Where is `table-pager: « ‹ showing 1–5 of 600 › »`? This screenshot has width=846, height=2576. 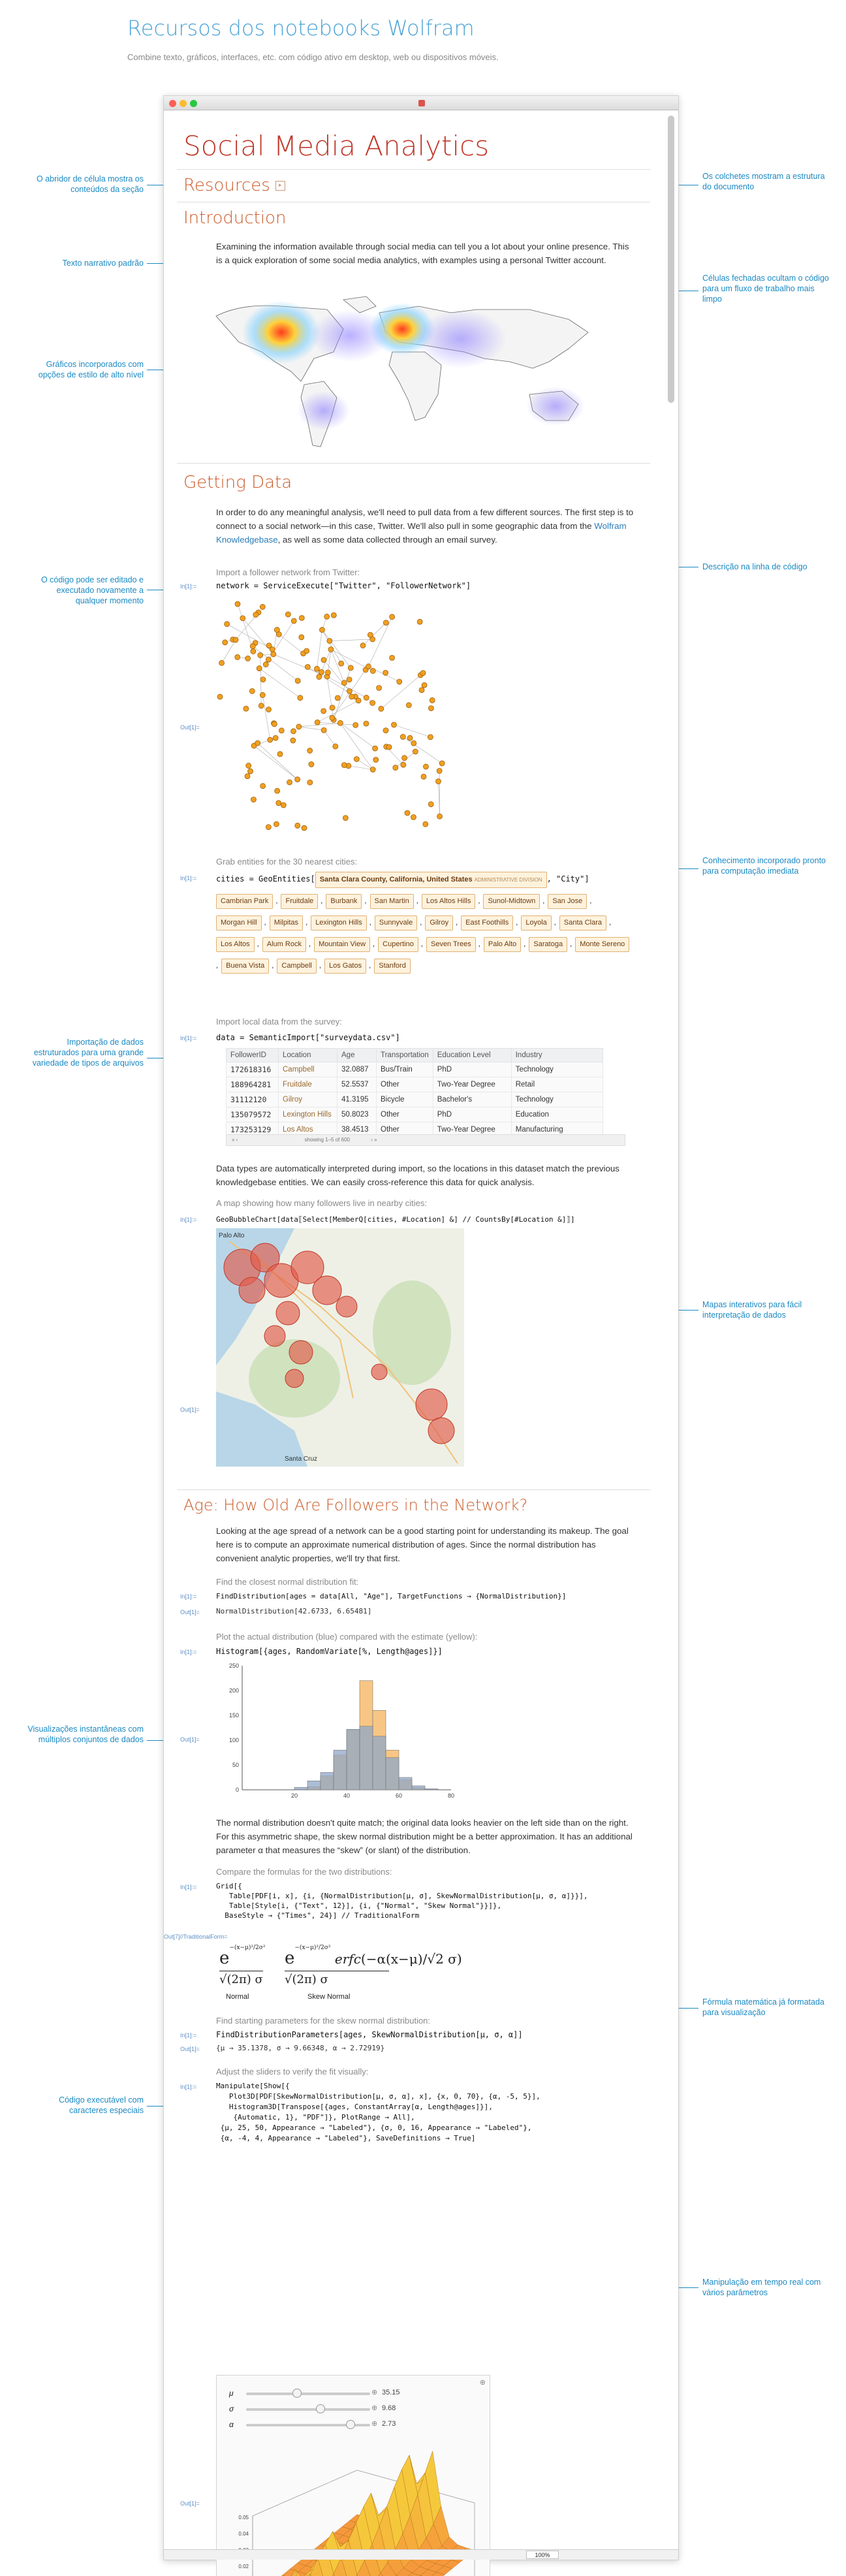
table-pager: « ‹ showing 1–5 of 600 › » is located at coordinates (425, 1140).